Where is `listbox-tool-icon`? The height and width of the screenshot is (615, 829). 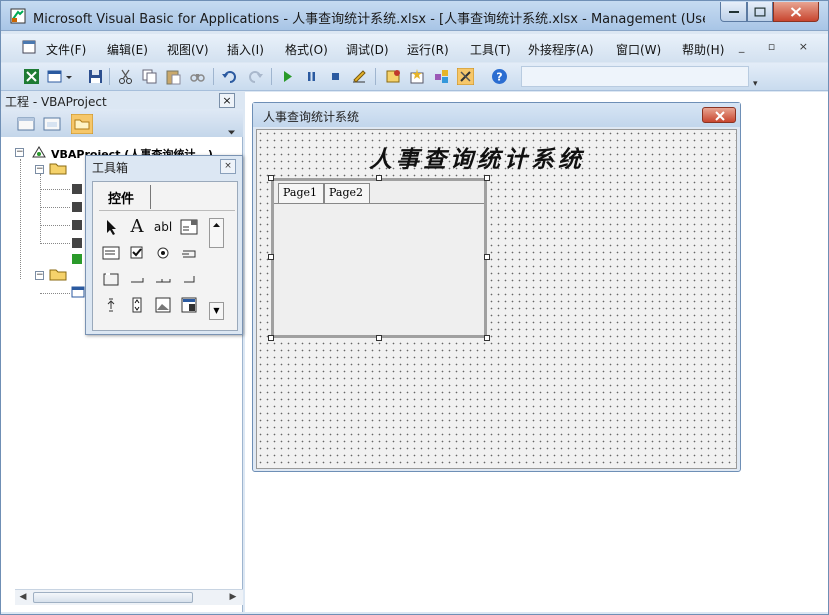 listbox-tool-icon is located at coordinates (111, 253).